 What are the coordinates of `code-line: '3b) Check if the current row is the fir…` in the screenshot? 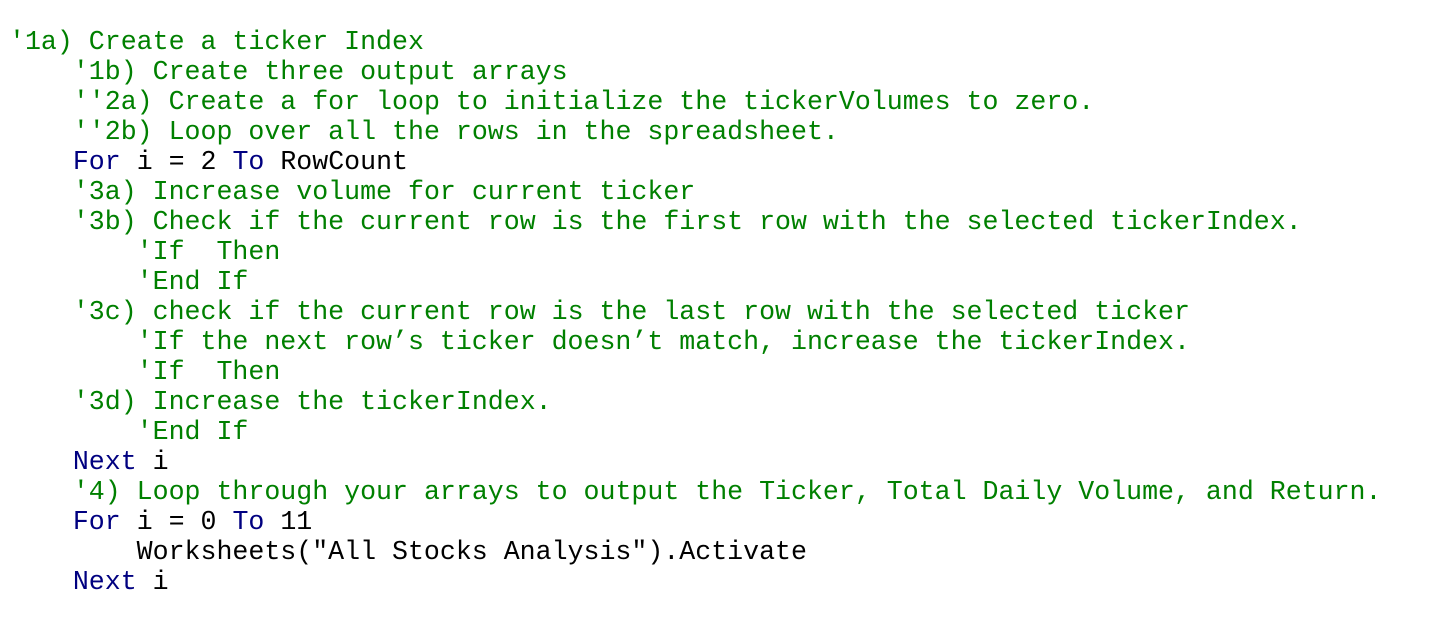 It's located at (695, 222).